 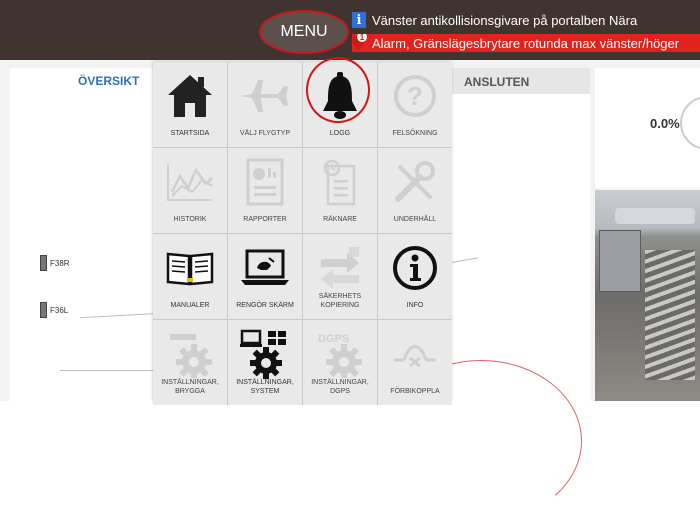 I want to click on stair-right, so click(x=670, y=315).